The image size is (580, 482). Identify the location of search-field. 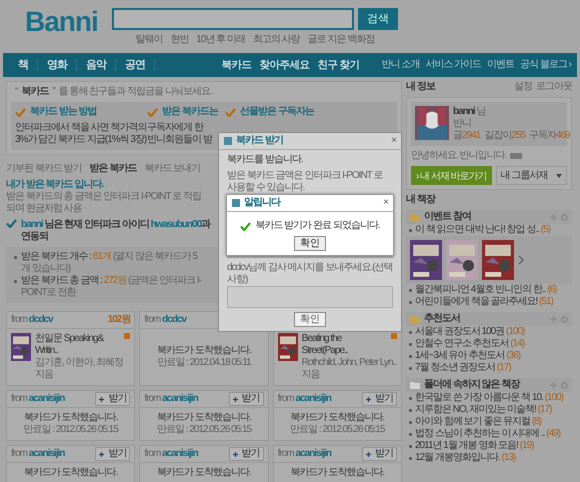
(233, 19).